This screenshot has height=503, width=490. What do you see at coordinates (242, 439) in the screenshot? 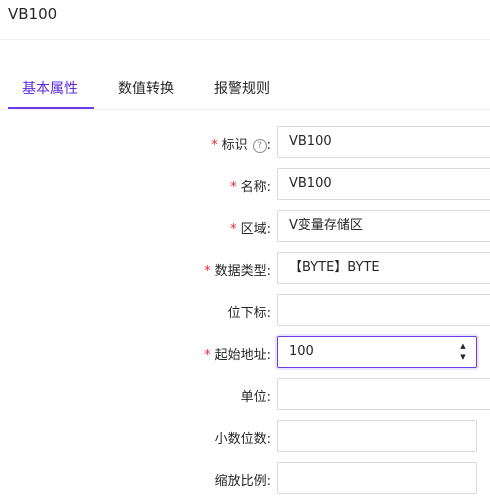
I see `decimal-places-label: 小数位数:` at bounding box center [242, 439].